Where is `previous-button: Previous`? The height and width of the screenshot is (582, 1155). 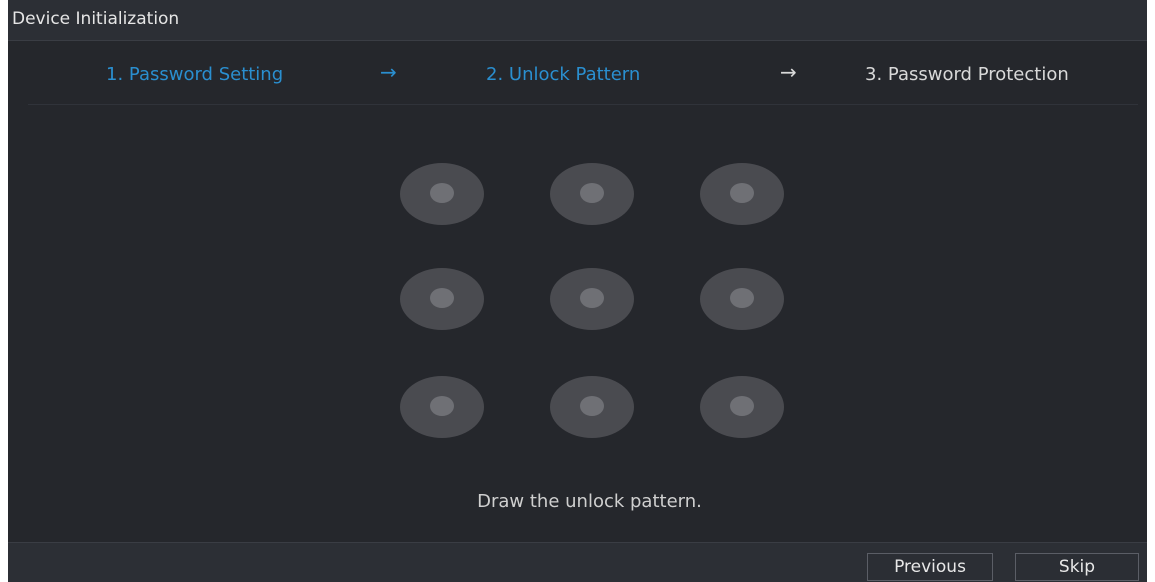 previous-button: Previous is located at coordinates (930, 567).